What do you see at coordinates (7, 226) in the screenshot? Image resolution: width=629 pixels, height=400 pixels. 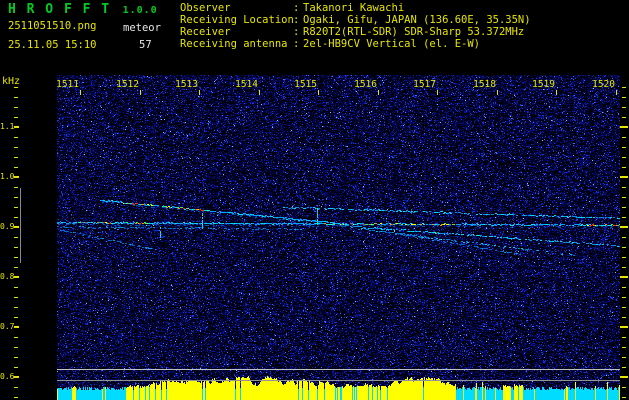 I see `freq-label: 0.9` at bounding box center [7, 226].